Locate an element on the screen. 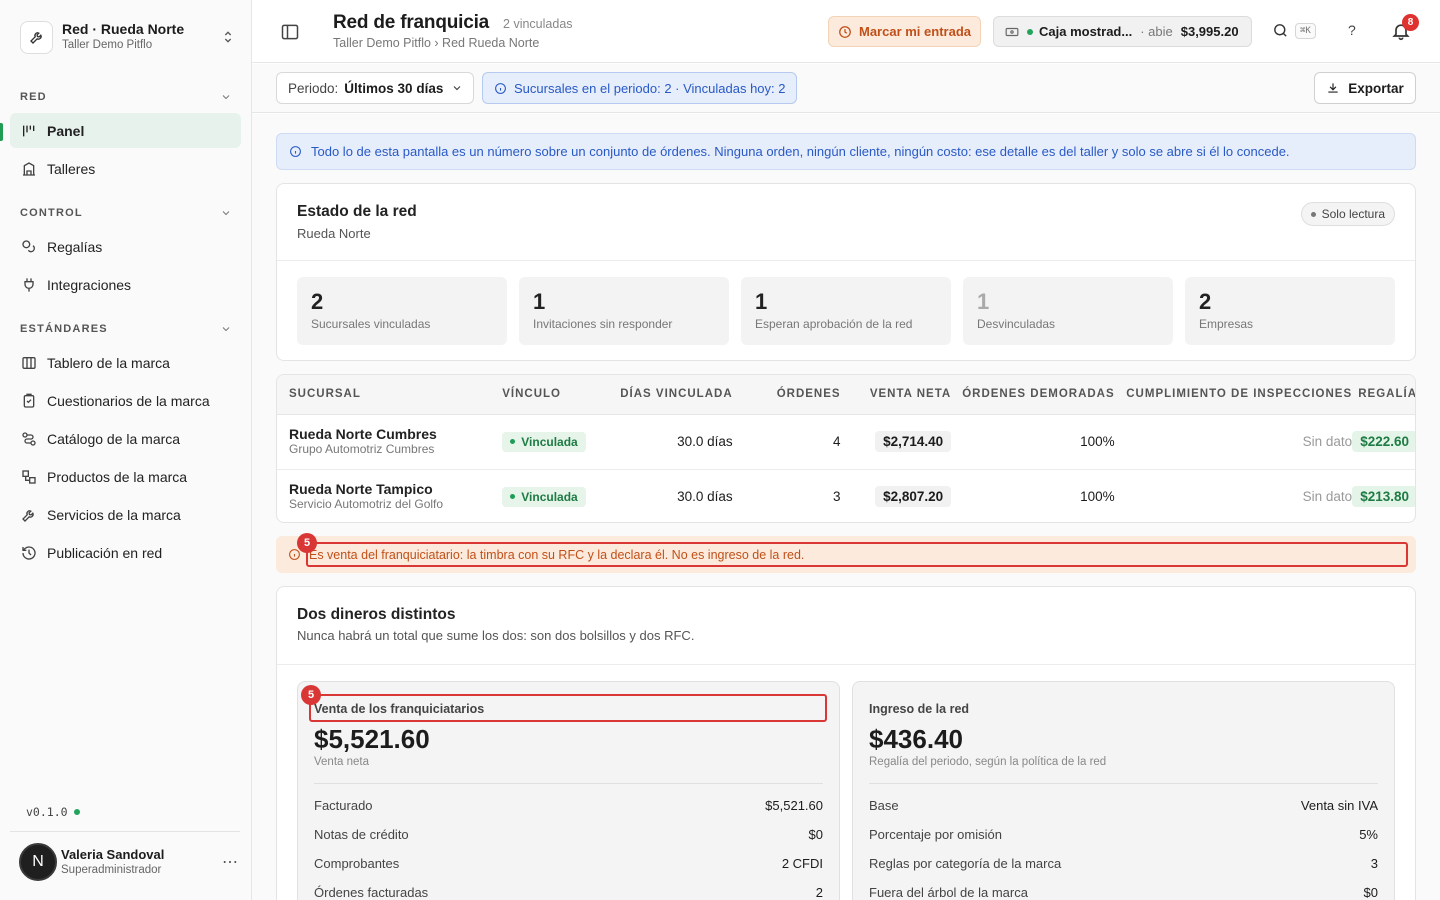  more-icon: ⋯ is located at coordinates (230, 862).